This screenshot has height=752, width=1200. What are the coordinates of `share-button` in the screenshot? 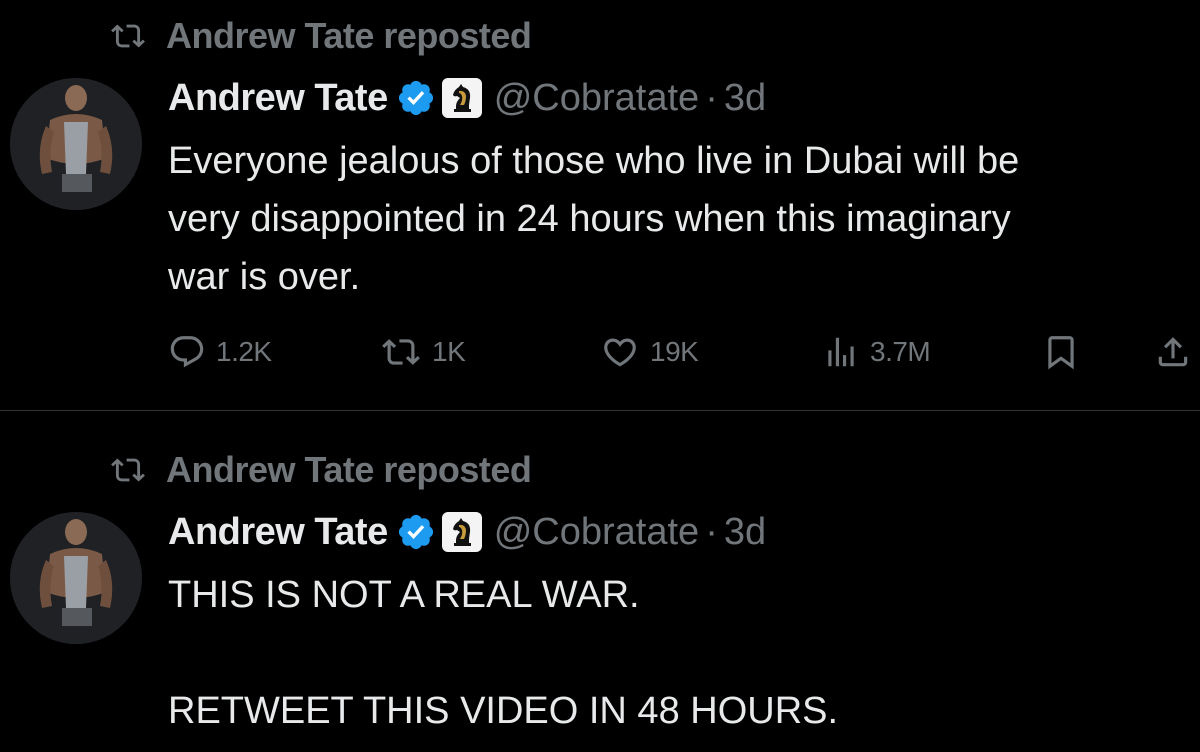 It's located at (1177, 352).